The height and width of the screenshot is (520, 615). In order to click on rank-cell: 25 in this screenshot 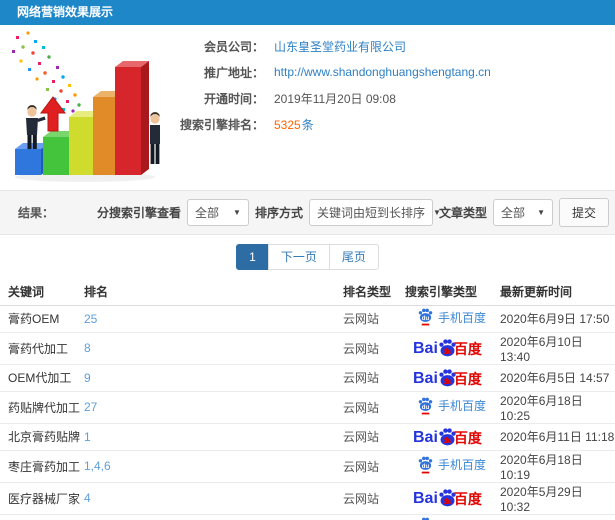, I will do `click(213, 319)`.